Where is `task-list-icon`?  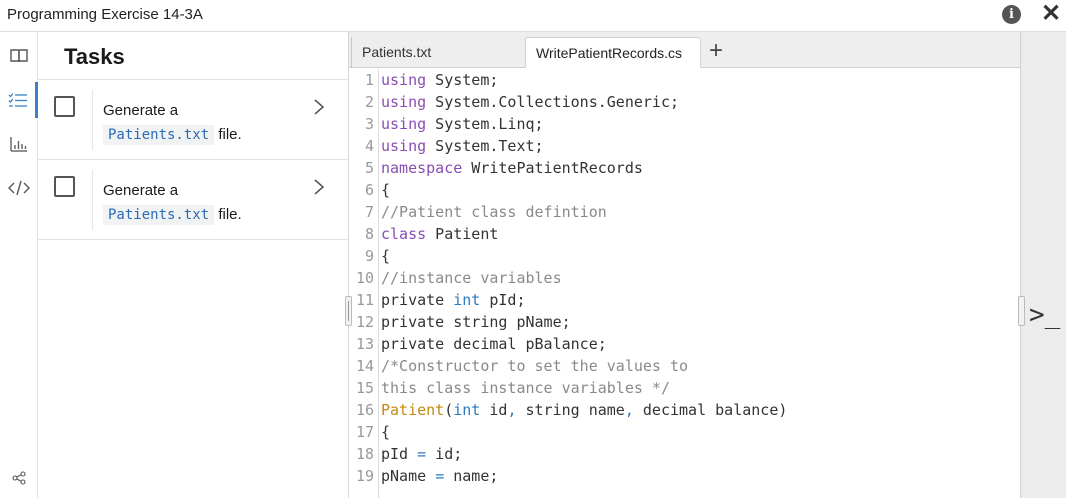
task-list-icon is located at coordinates (17, 100).